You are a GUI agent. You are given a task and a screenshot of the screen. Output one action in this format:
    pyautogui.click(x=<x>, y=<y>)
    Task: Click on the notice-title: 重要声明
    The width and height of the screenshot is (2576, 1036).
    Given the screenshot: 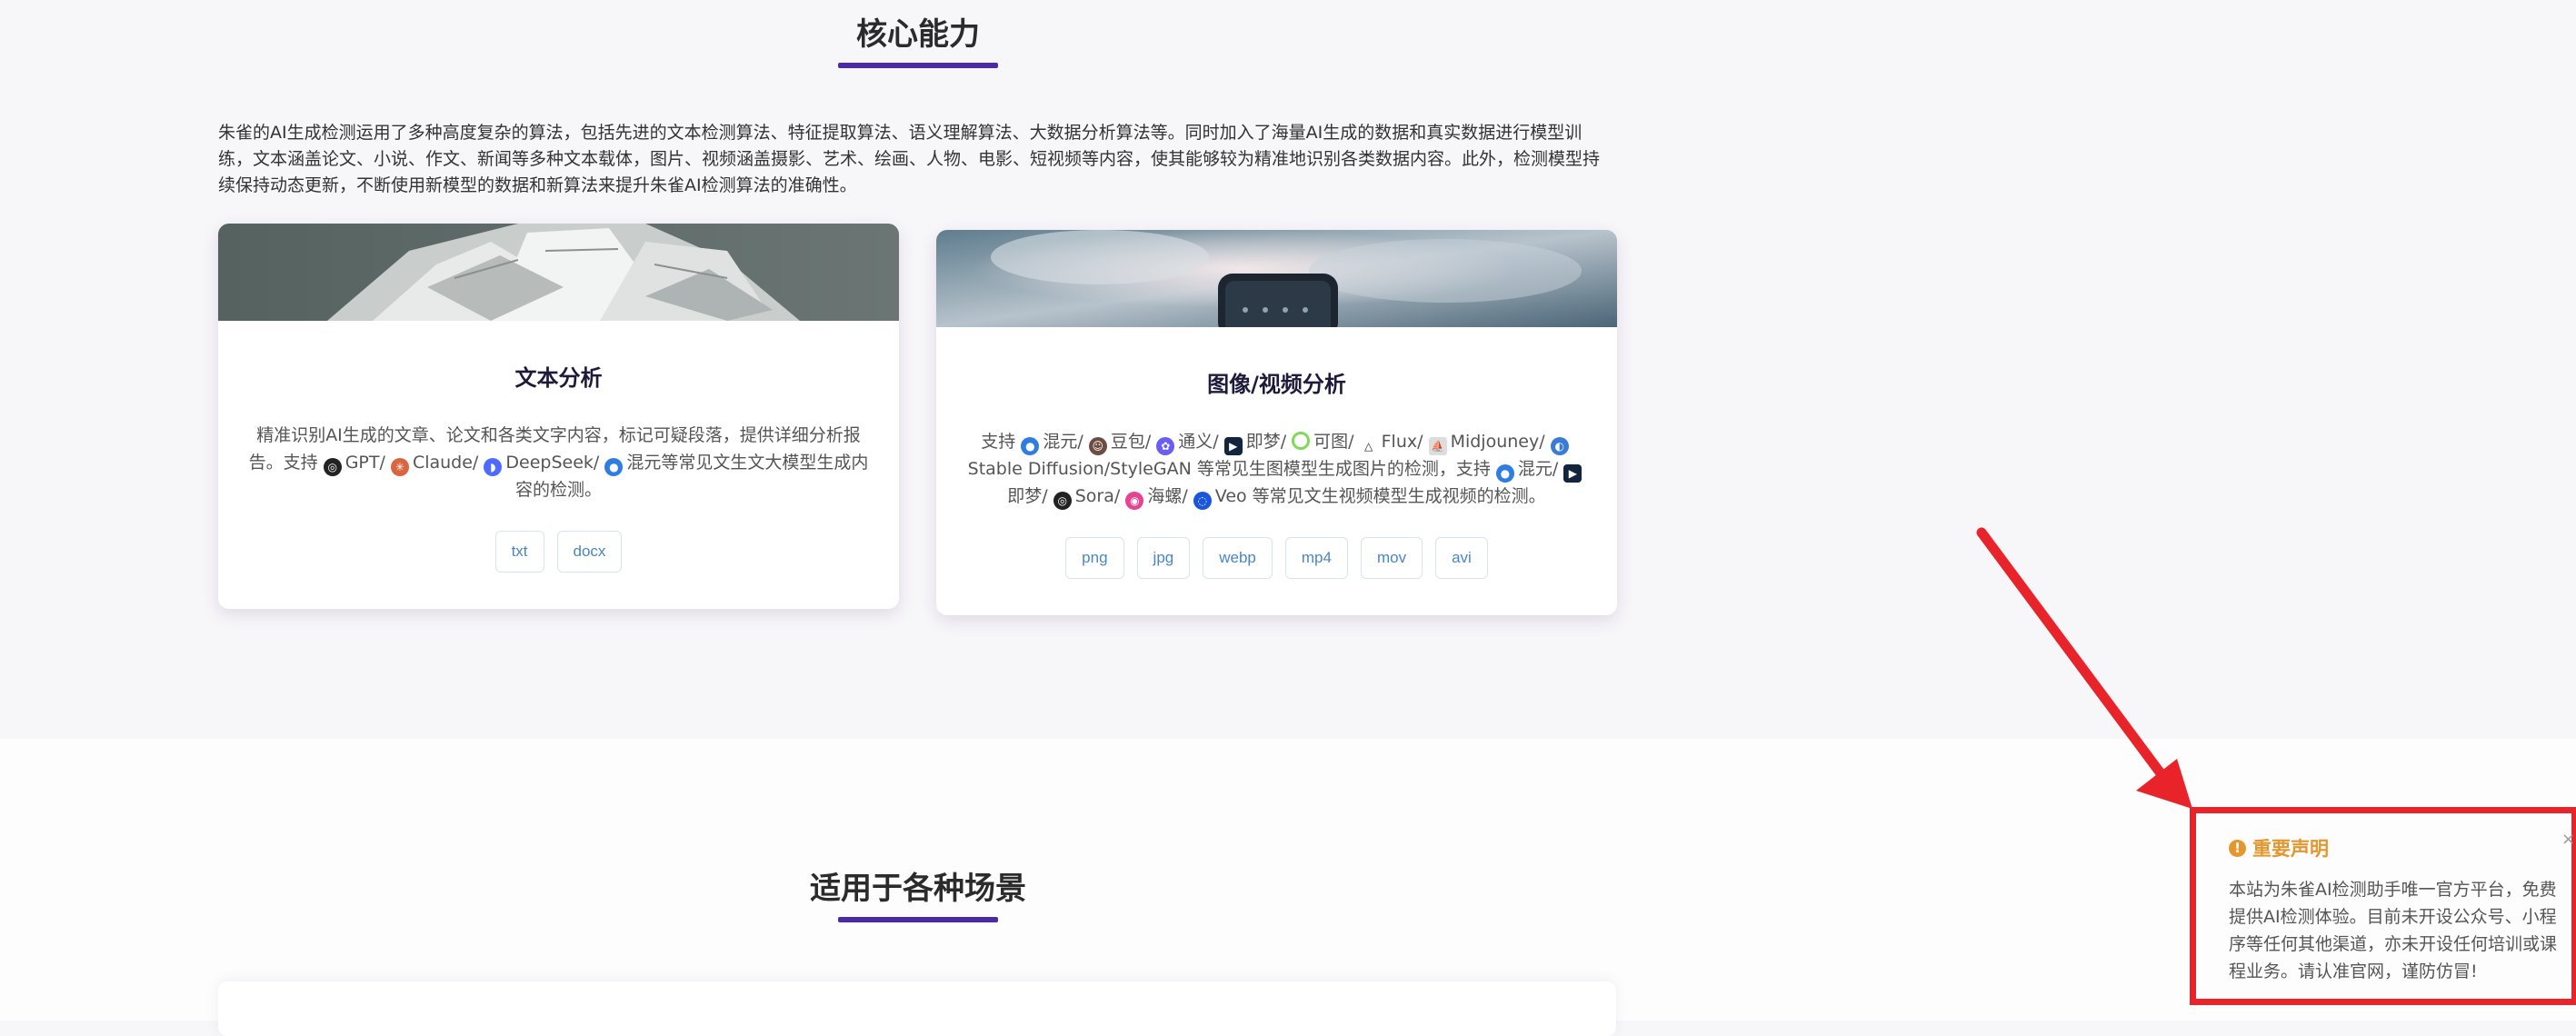 What is the action you would take?
    pyautogui.click(x=2290, y=849)
    